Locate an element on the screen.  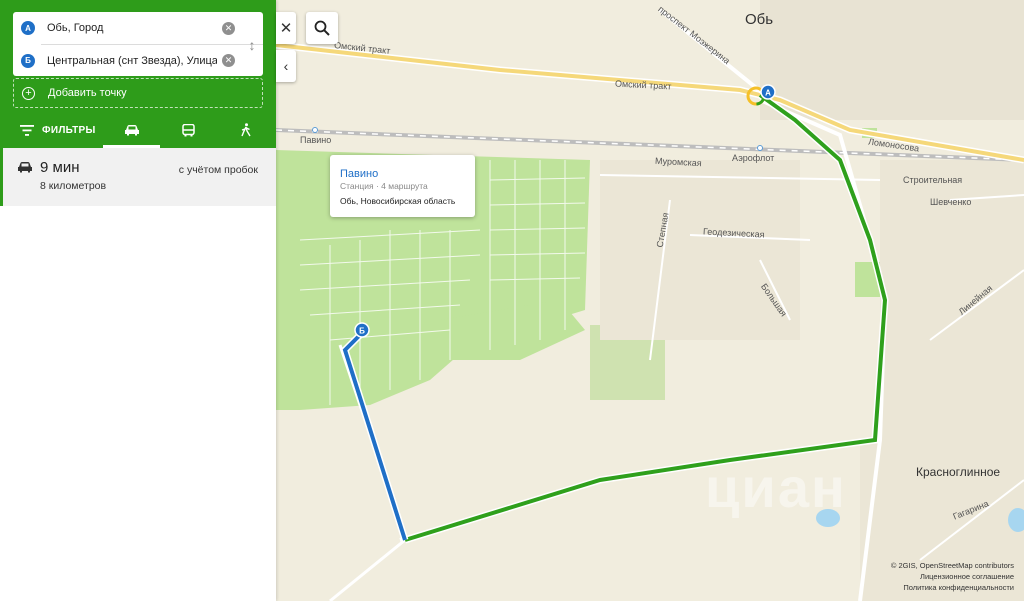
search-icon is located at coordinates (322, 28).